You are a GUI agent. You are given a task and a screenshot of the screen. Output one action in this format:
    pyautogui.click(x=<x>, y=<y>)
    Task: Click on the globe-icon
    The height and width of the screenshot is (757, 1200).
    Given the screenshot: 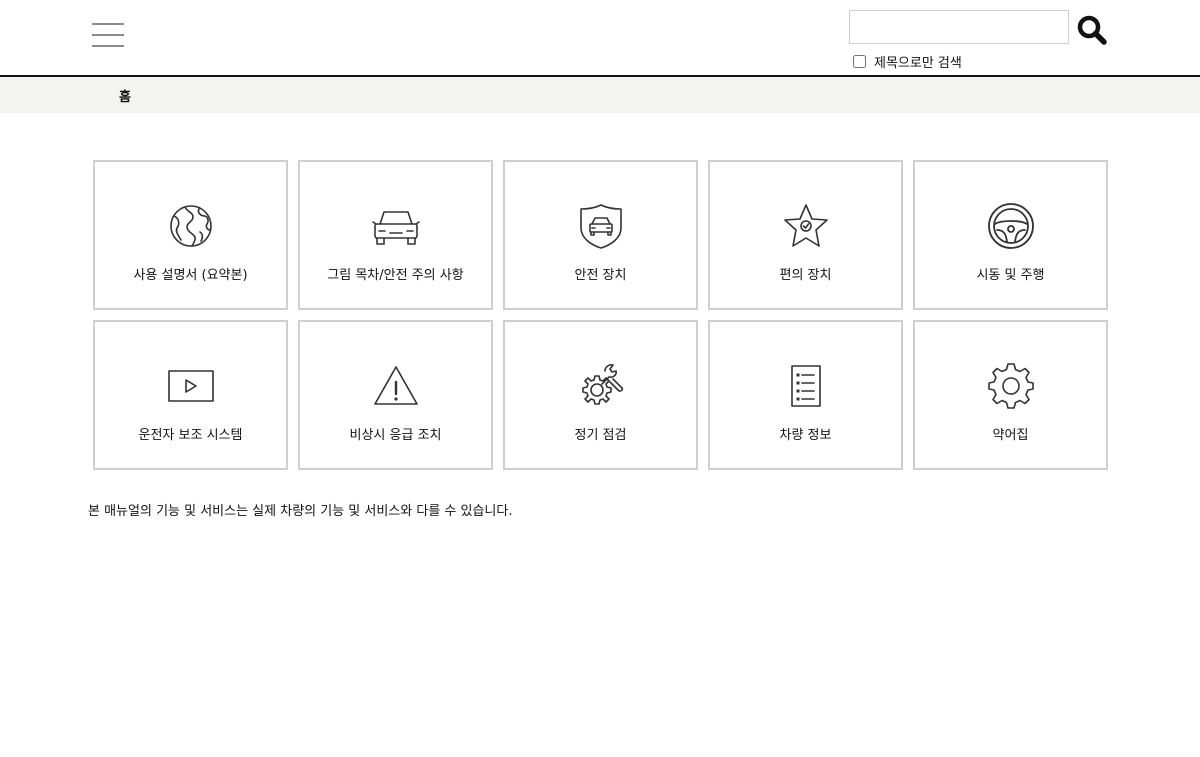 What is the action you would take?
    pyautogui.click(x=191, y=226)
    